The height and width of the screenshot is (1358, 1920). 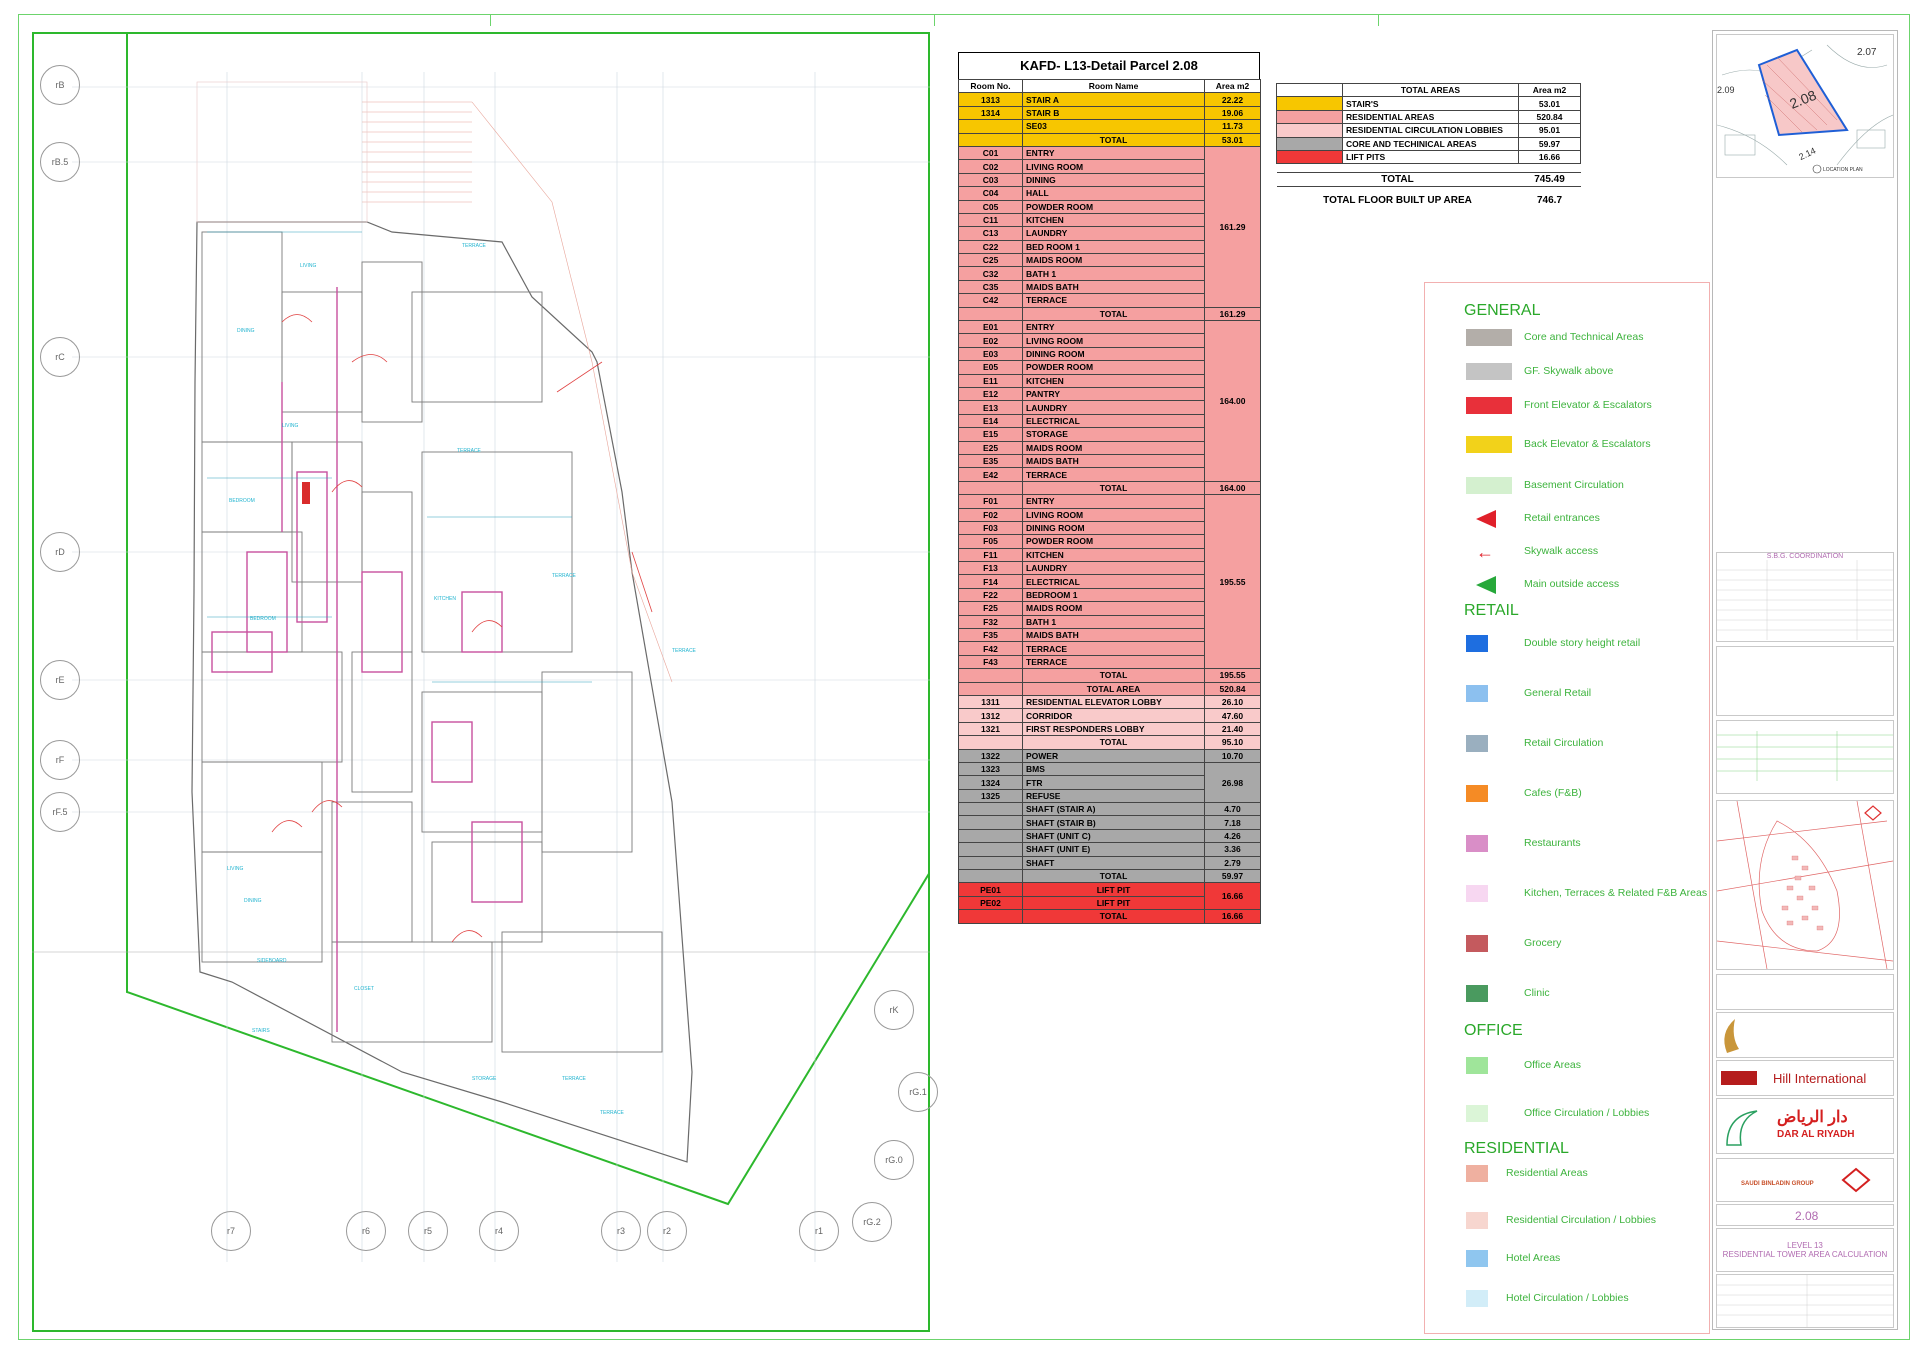 I want to click on sbg-name: SAUDI BINLADIN GROUP, so click(x=1777, y=1184).